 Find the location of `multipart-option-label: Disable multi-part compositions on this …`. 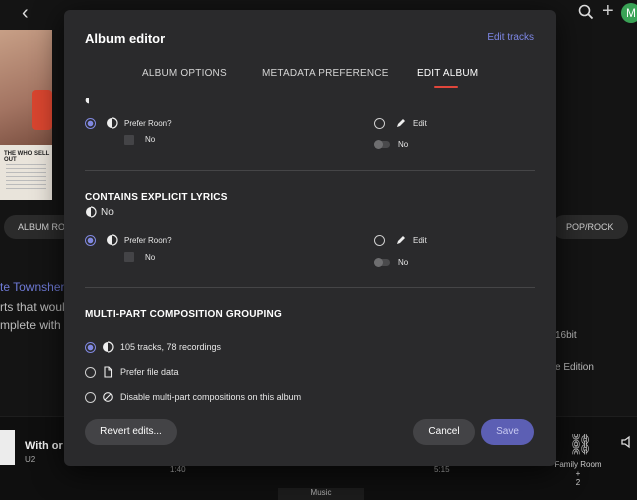

multipart-option-label: Disable multi-part compositions on this … is located at coordinates (211, 397).